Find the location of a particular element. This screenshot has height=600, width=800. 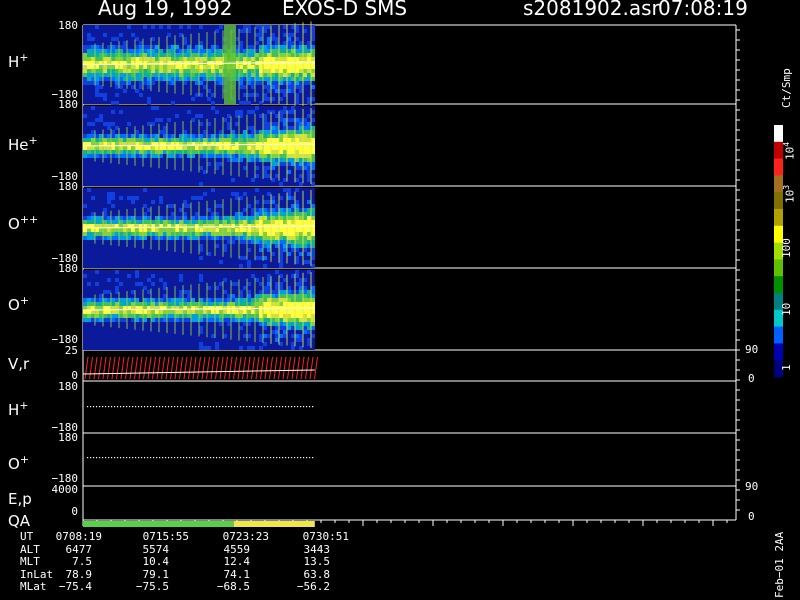

footer-code: Feb−01 2AA is located at coordinates (779, 564).